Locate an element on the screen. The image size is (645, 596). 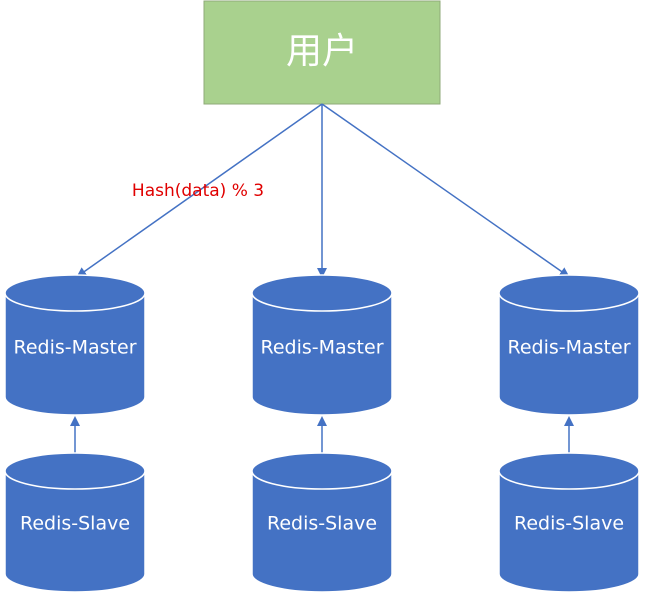
node-column-3: Redis-Master Redis-Slave is located at coordinates (569, 433).